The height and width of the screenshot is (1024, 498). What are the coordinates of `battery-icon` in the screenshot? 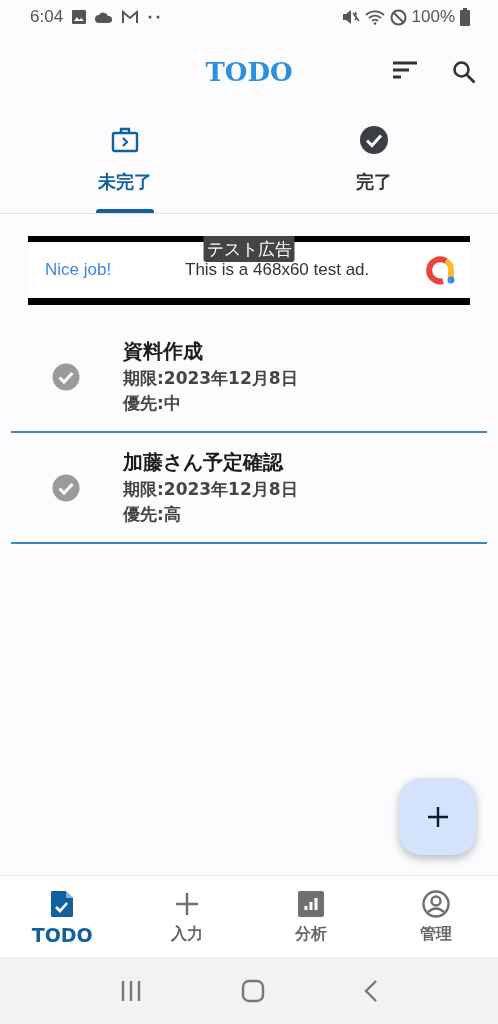 It's located at (465, 17).